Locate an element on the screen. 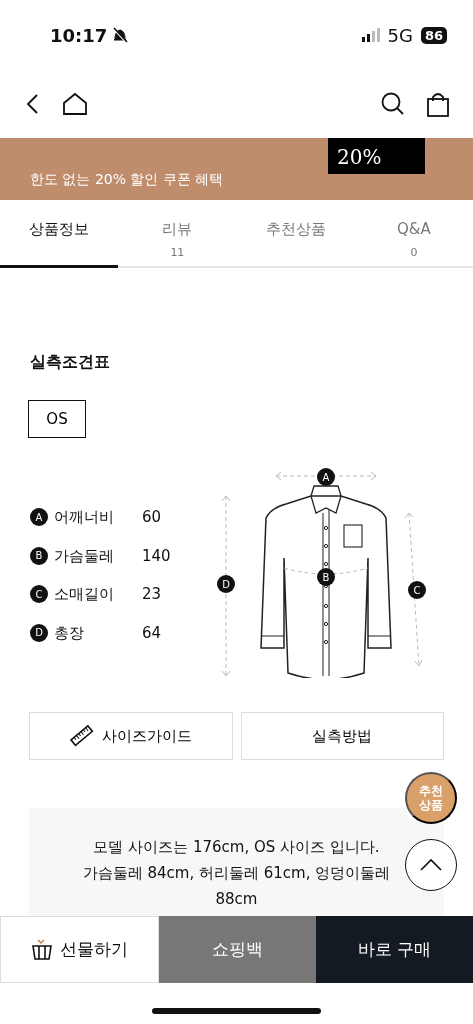 Image resolution: width=473 pixels, height=1024 pixels. ruler-icon is located at coordinates (81, 736).